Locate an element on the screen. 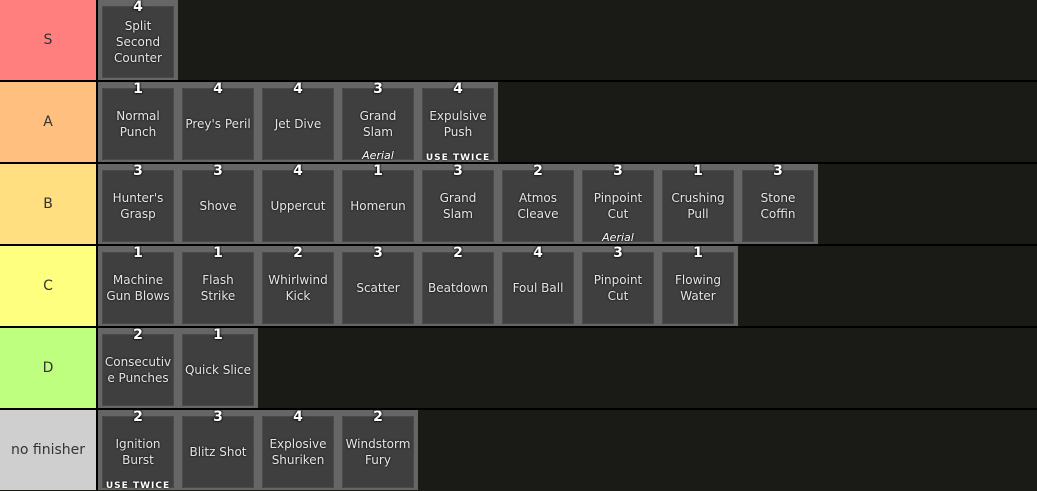 This screenshot has width=1037, height=491. tier-item-card: 4 Uppercut is located at coordinates (298, 204).